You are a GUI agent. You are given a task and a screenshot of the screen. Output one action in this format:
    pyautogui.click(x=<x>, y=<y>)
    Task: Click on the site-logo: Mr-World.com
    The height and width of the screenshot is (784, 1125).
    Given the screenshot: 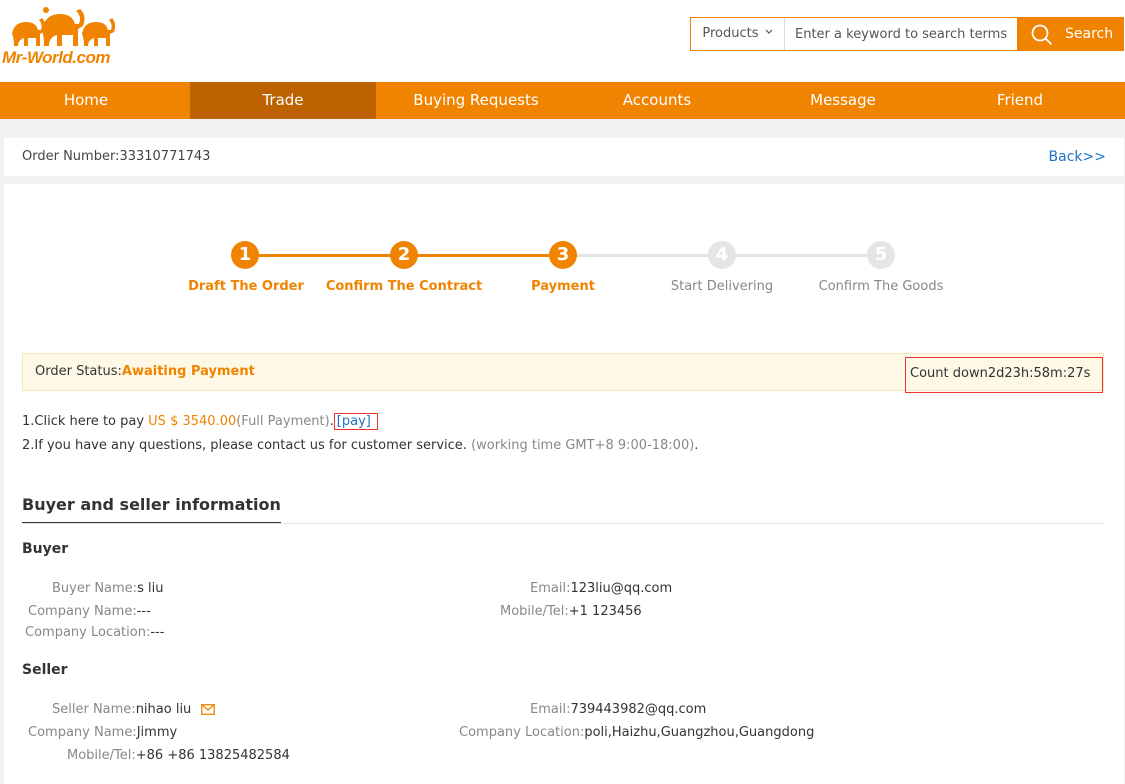 What is the action you would take?
    pyautogui.click(x=61, y=35)
    